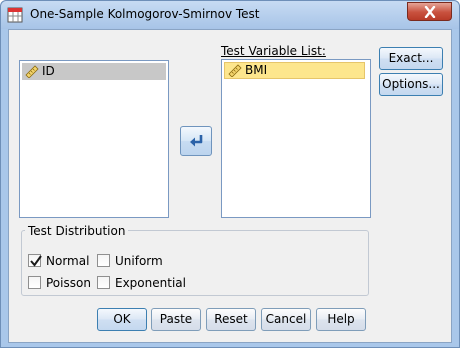 This screenshot has width=460, height=348. What do you see at coordinates (286, 319) in the screenshot?
I see `cancel-button: Cancel` at bounding box center [286, 319].